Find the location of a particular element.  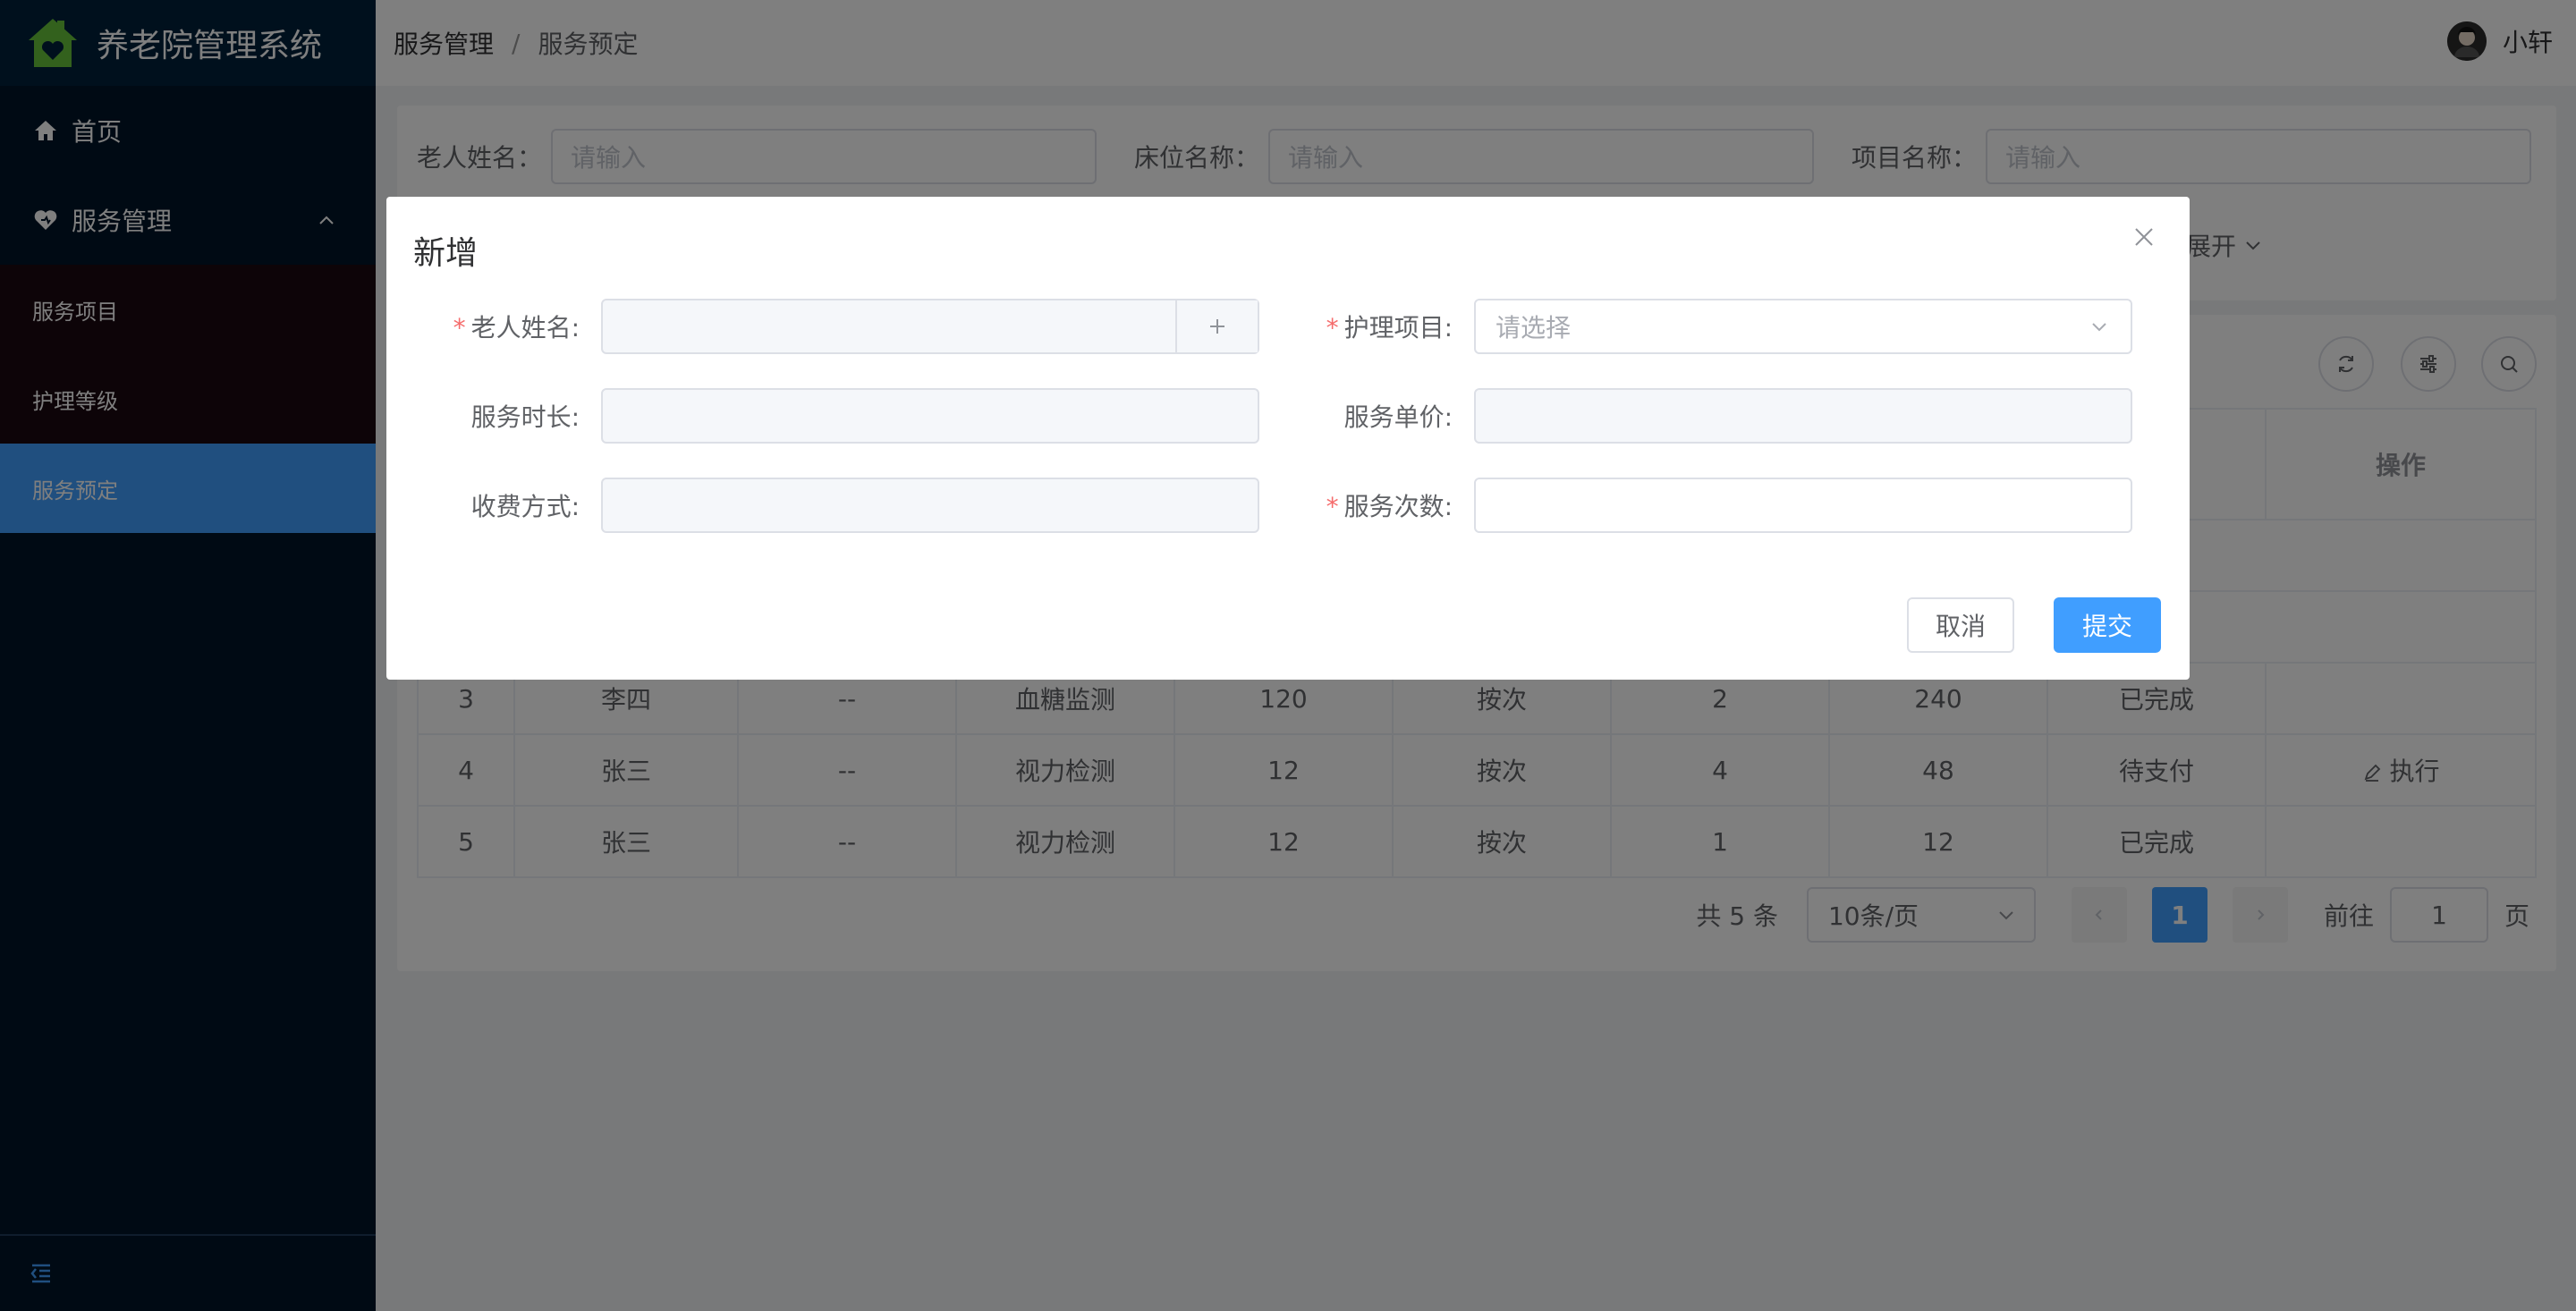

cancel-button: 取消 is located at coordinates (1960, 625).